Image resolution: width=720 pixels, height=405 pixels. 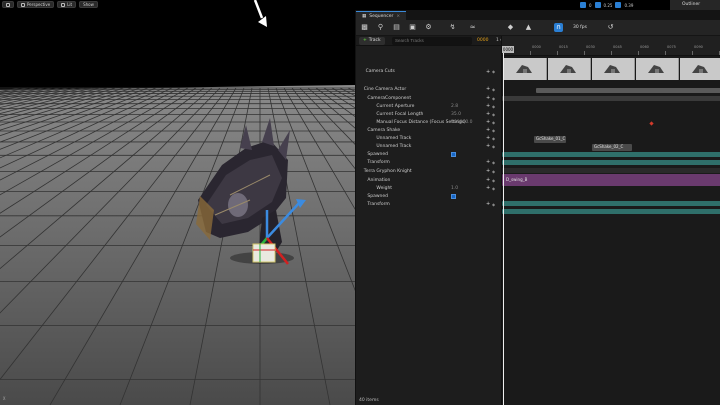 I want to click on track-value: 2.8, so click(x=454, y=106).